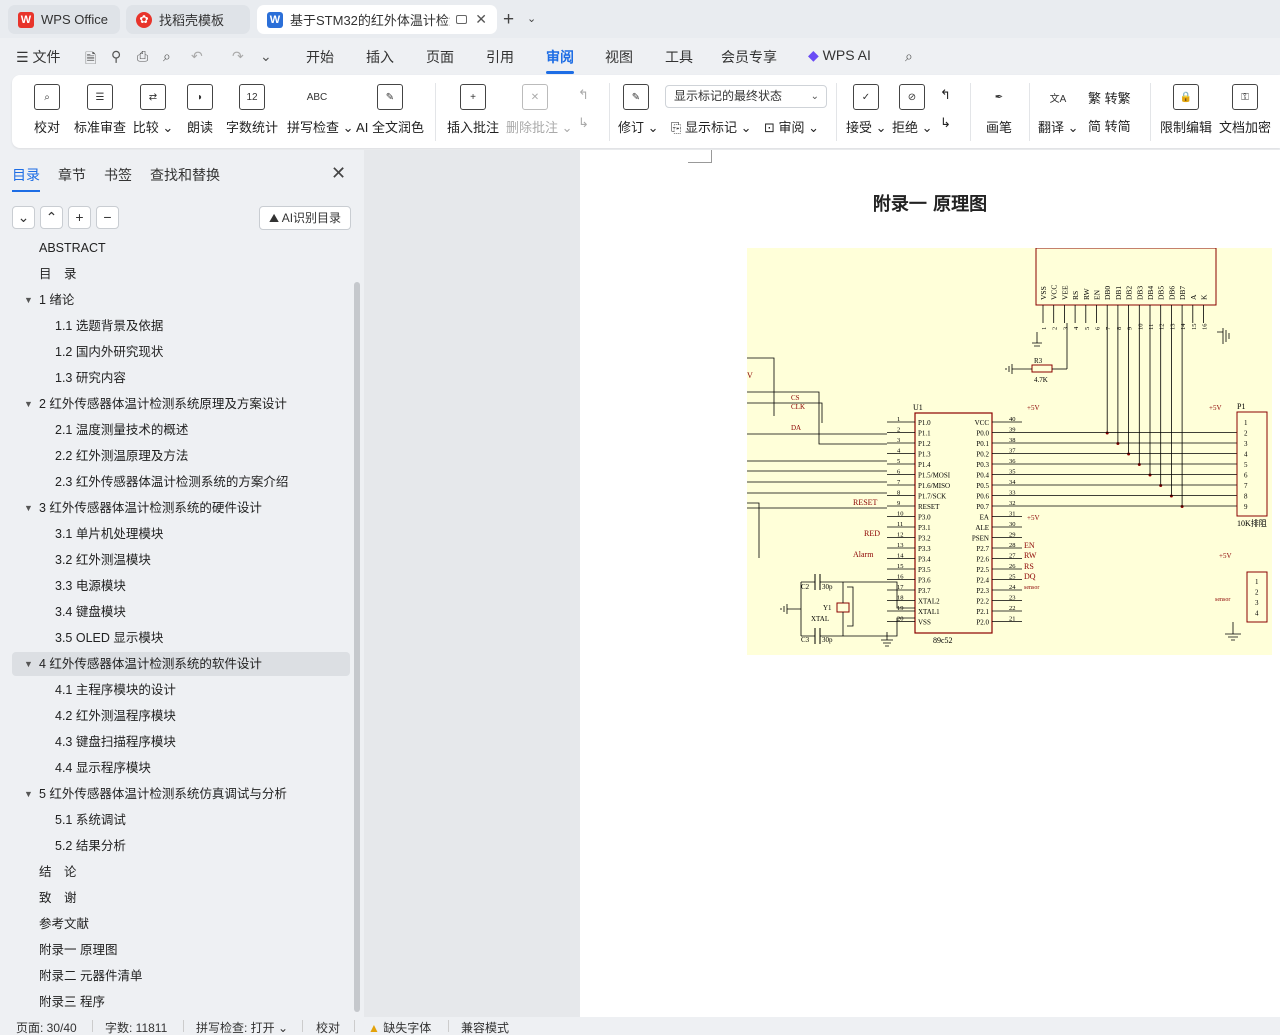 The width and height of the screenshot is (1280, 1035). I want to click on menu-wps-ai: ◆ WPS AI, so click(839, 55).